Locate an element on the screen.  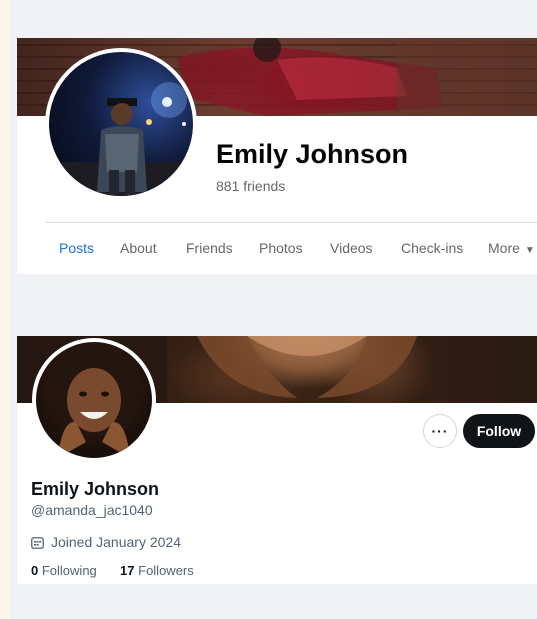
more-options-button: ··· is located at coordinates (440, 431).